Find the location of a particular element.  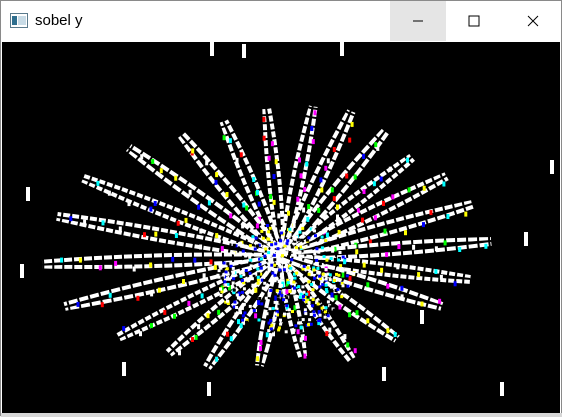

maximize-button is located at coordinates (474, 21).